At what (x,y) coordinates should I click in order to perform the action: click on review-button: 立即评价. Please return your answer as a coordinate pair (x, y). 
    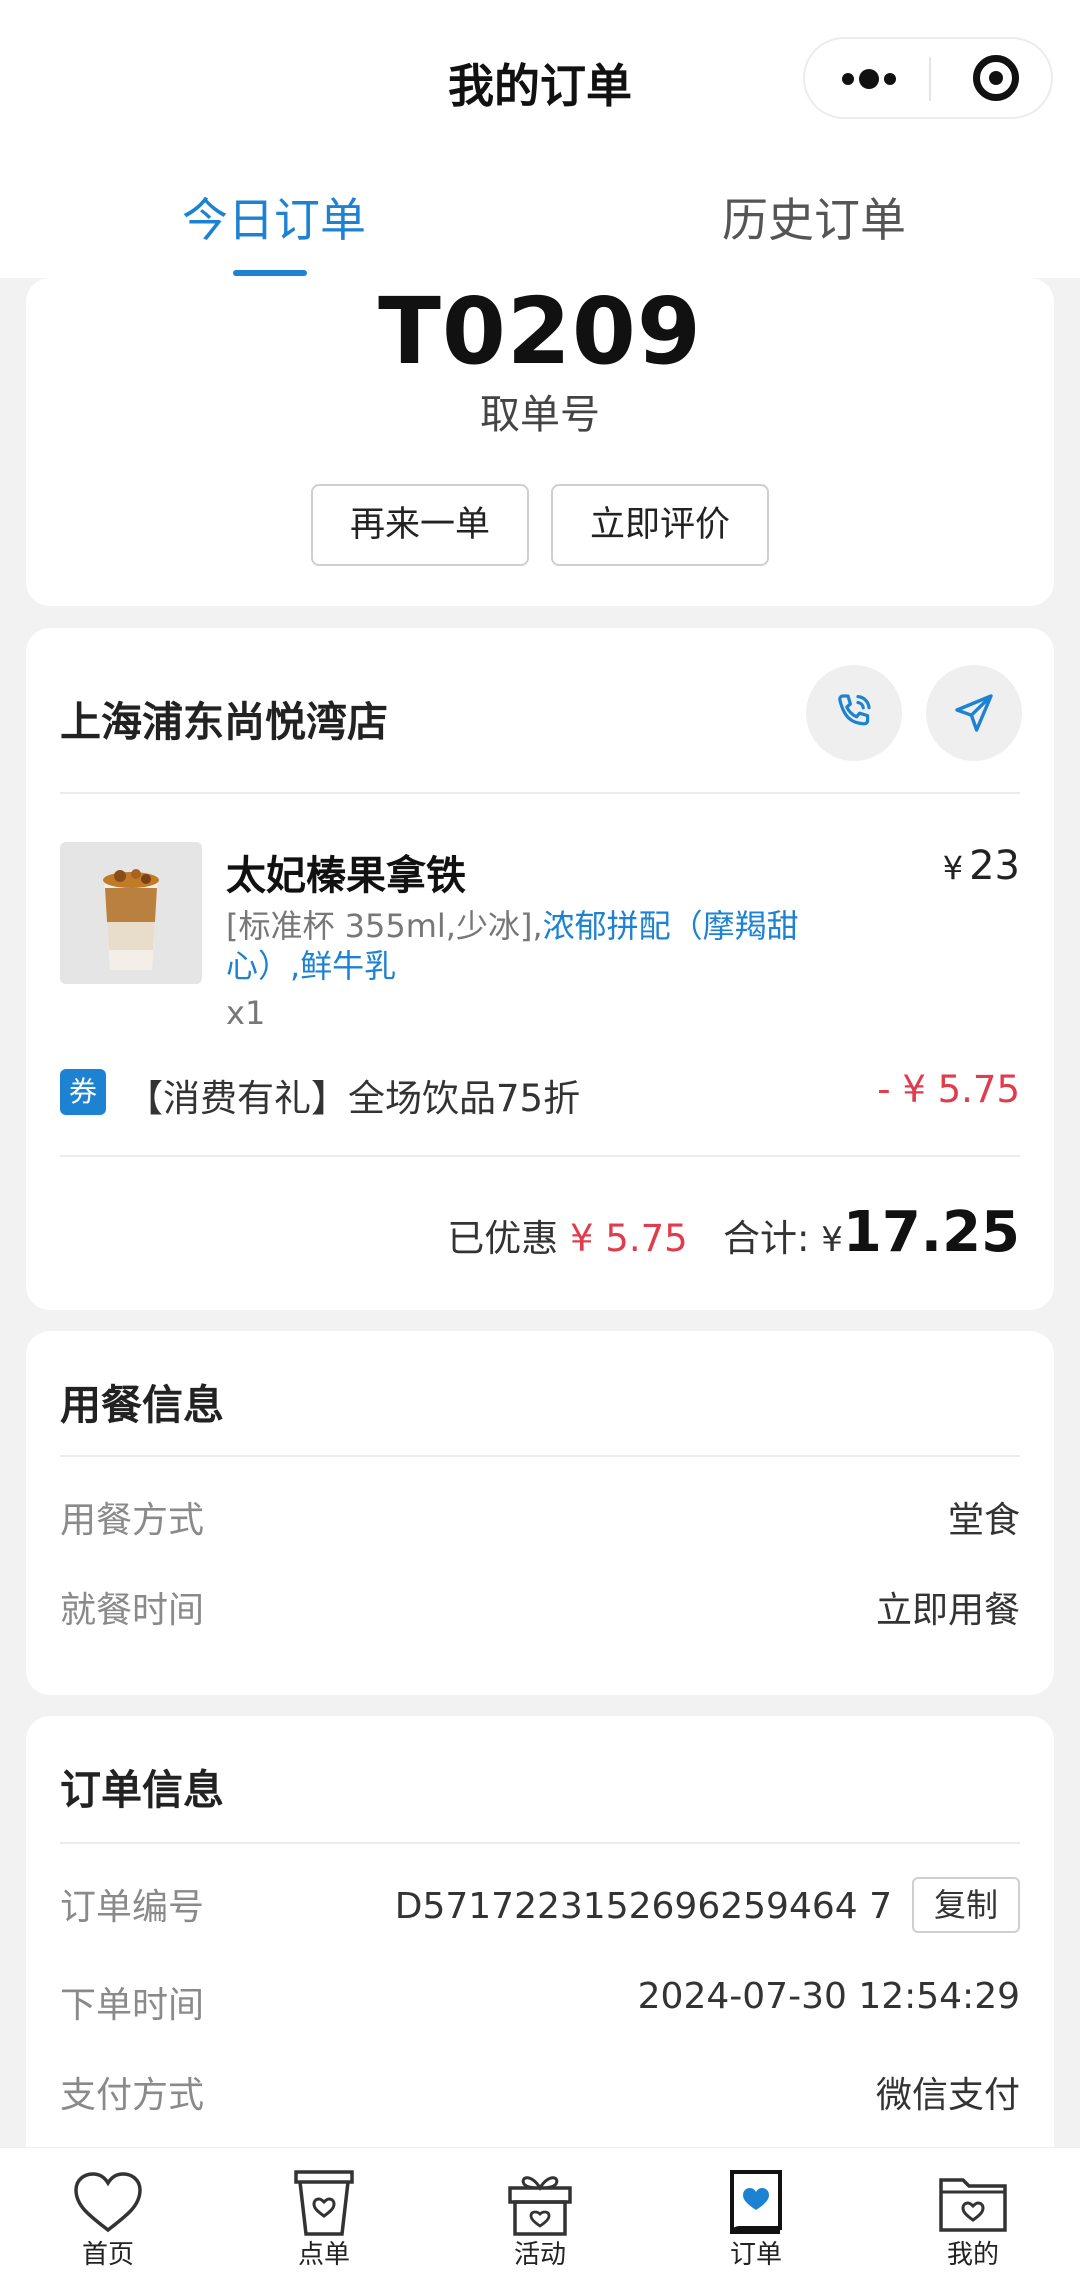
    Looking at the image, I should click on (660, 525).